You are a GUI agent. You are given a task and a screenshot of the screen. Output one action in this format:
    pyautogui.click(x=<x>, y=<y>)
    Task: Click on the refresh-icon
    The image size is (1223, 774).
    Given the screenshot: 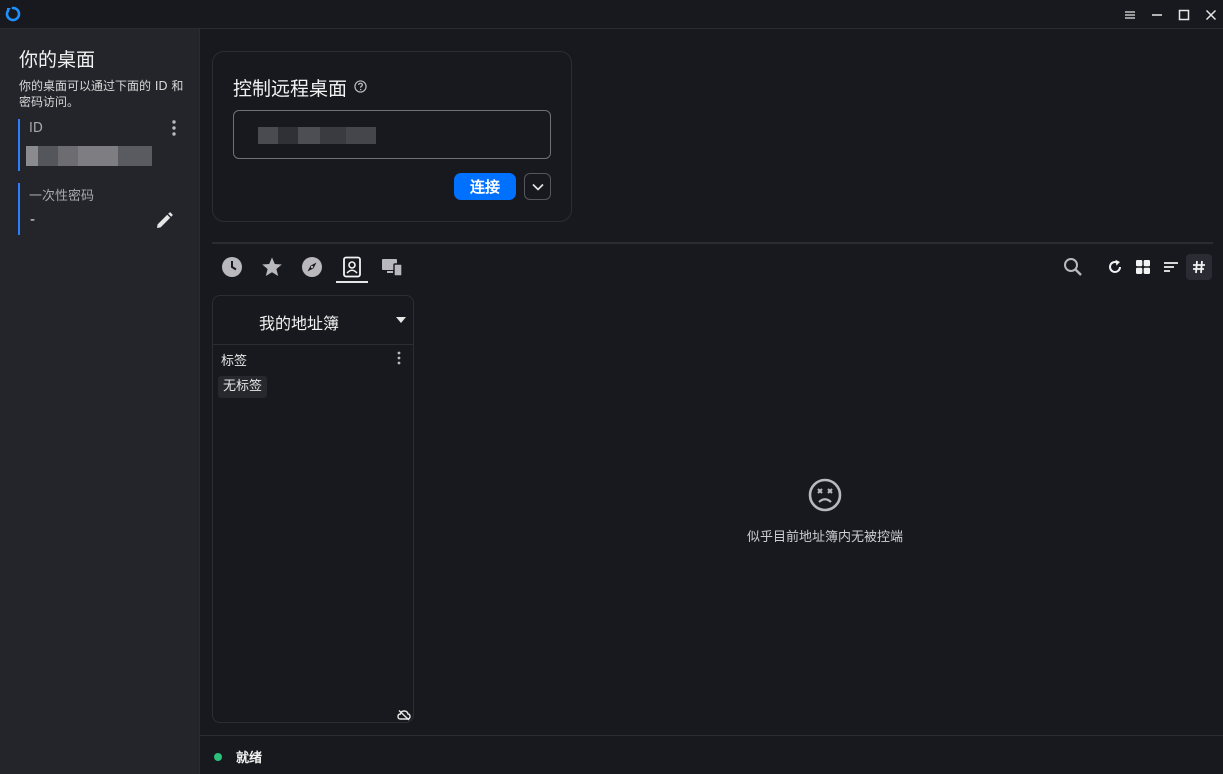 What is the action you would take?
    pyautogui.click(x=1115, y=266)
    